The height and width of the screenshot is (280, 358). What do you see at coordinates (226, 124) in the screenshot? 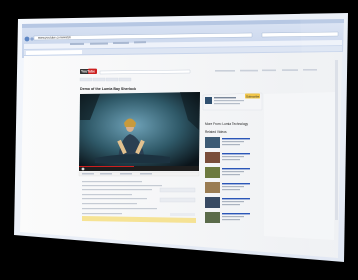
I see `sidebar-heading: More From: Lumia Technology` at bounding box center [226, 124].